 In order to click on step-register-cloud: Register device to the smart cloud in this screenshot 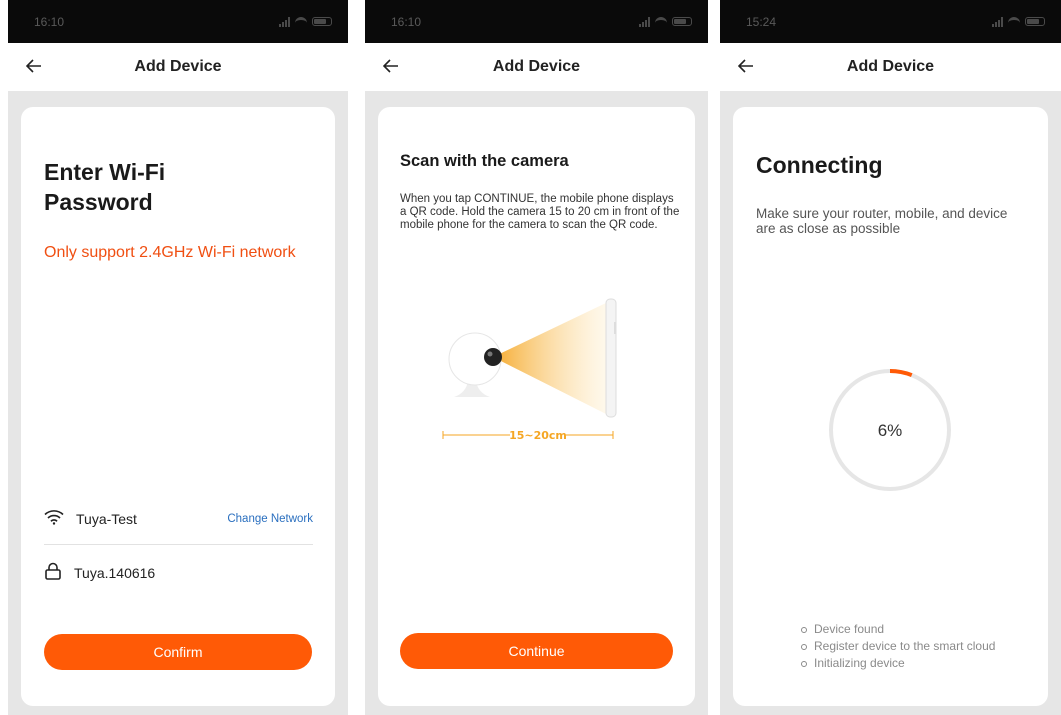, I will do `click(898, 646)`.